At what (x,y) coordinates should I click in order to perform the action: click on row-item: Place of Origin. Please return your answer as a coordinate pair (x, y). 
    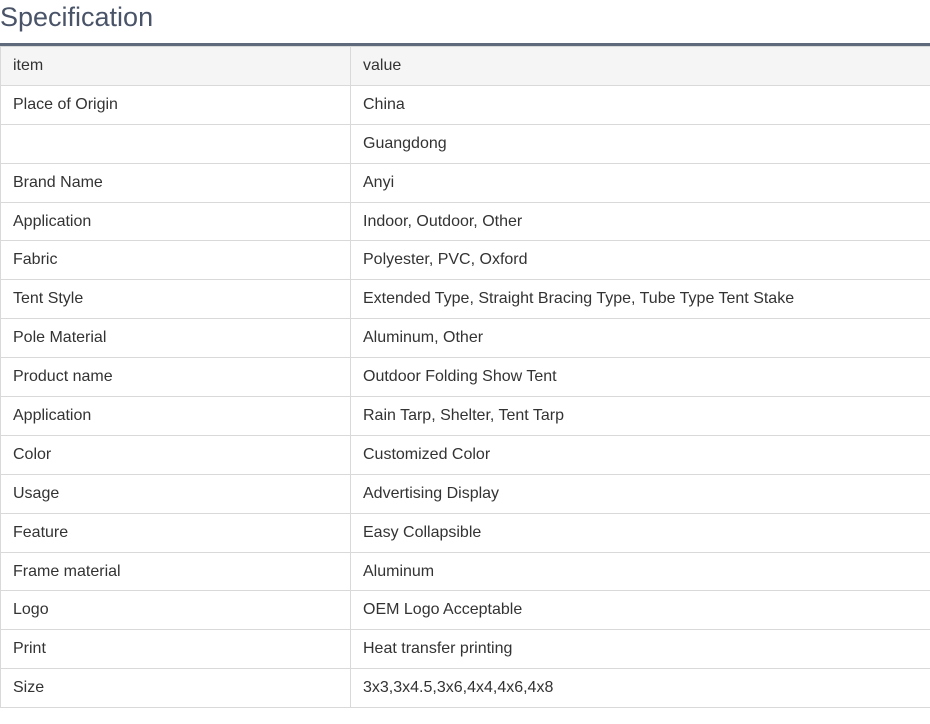
    Looking at the image, I should click on (175, 104).